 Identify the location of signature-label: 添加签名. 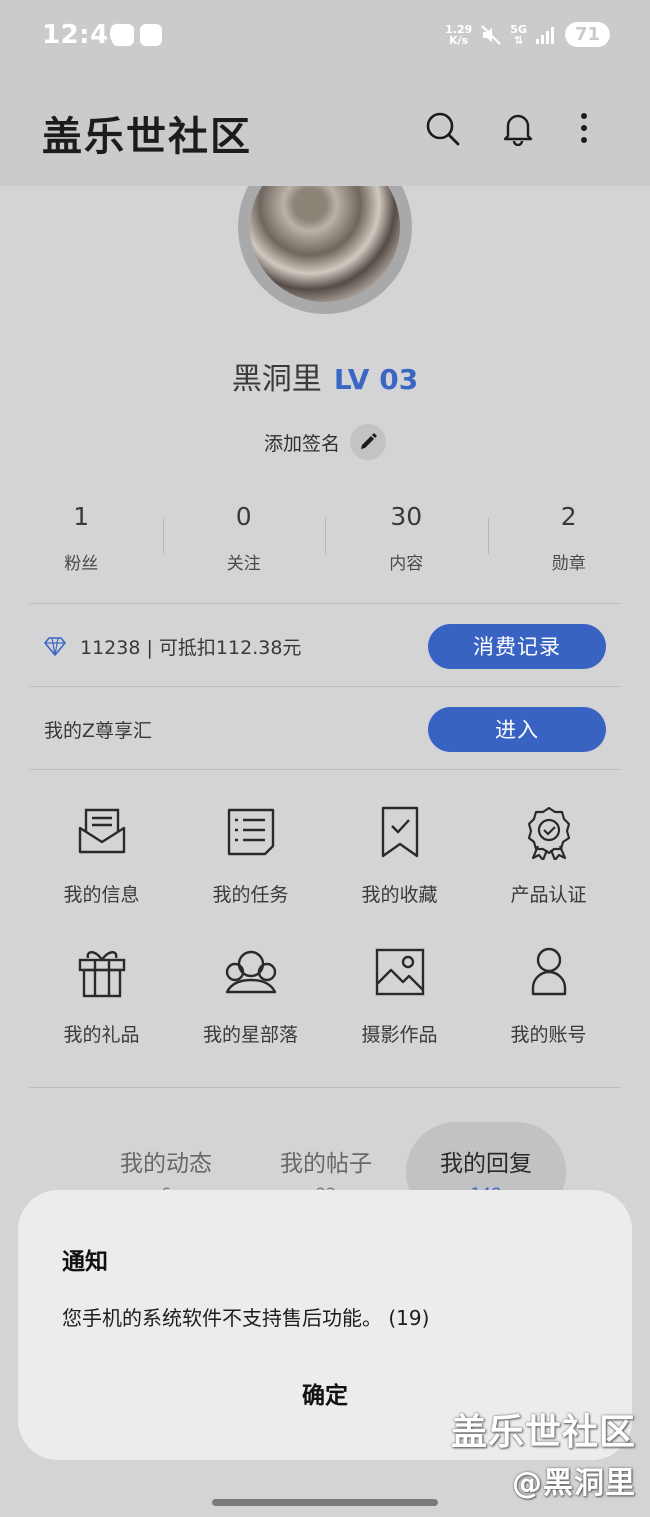
(301, 443).